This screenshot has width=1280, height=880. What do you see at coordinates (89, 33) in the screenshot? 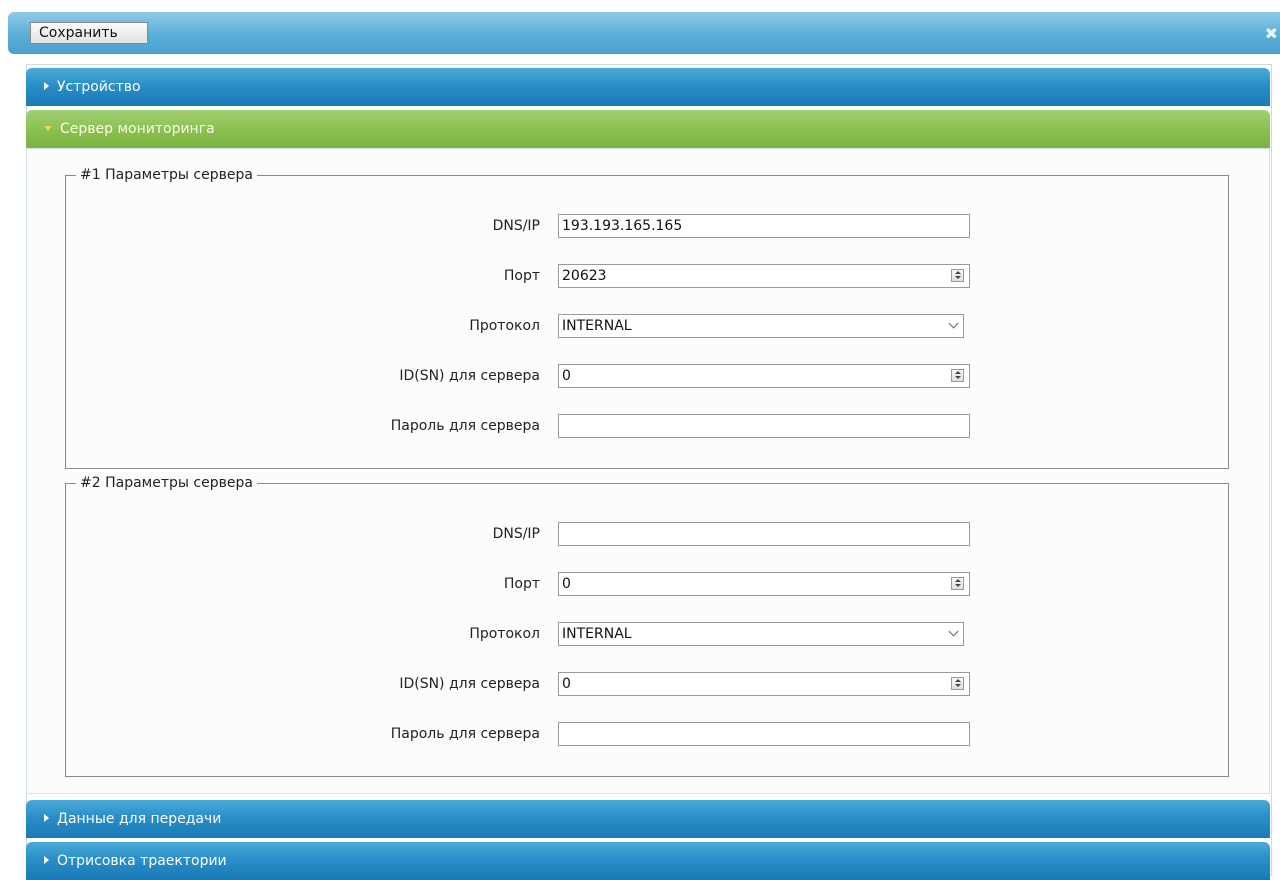
I see `save-button: Сохранить` at bounding box center [89, 33].